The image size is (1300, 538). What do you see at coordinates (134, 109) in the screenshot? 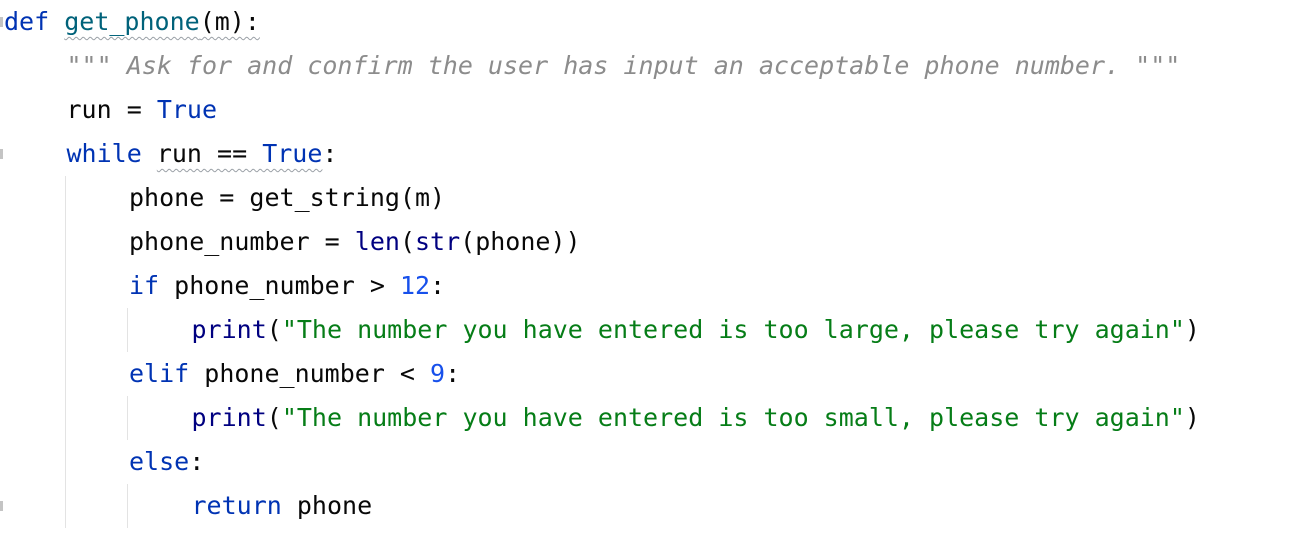
I see `code-token-plain: =` at bounding box center [134, 109].